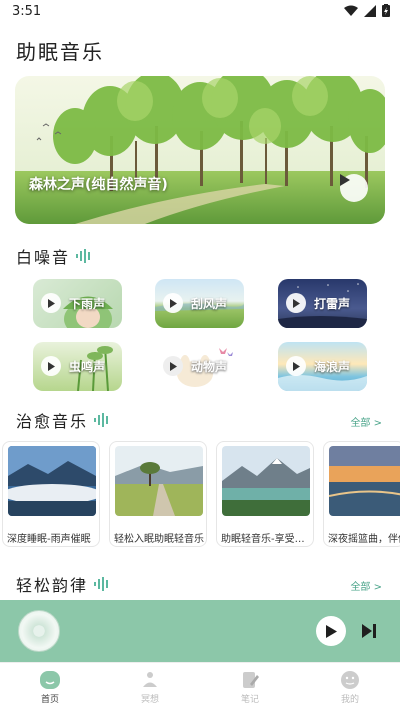  I want to click on card-title: 深夜摇篮曲，伴你入眠, so click(364, 539).